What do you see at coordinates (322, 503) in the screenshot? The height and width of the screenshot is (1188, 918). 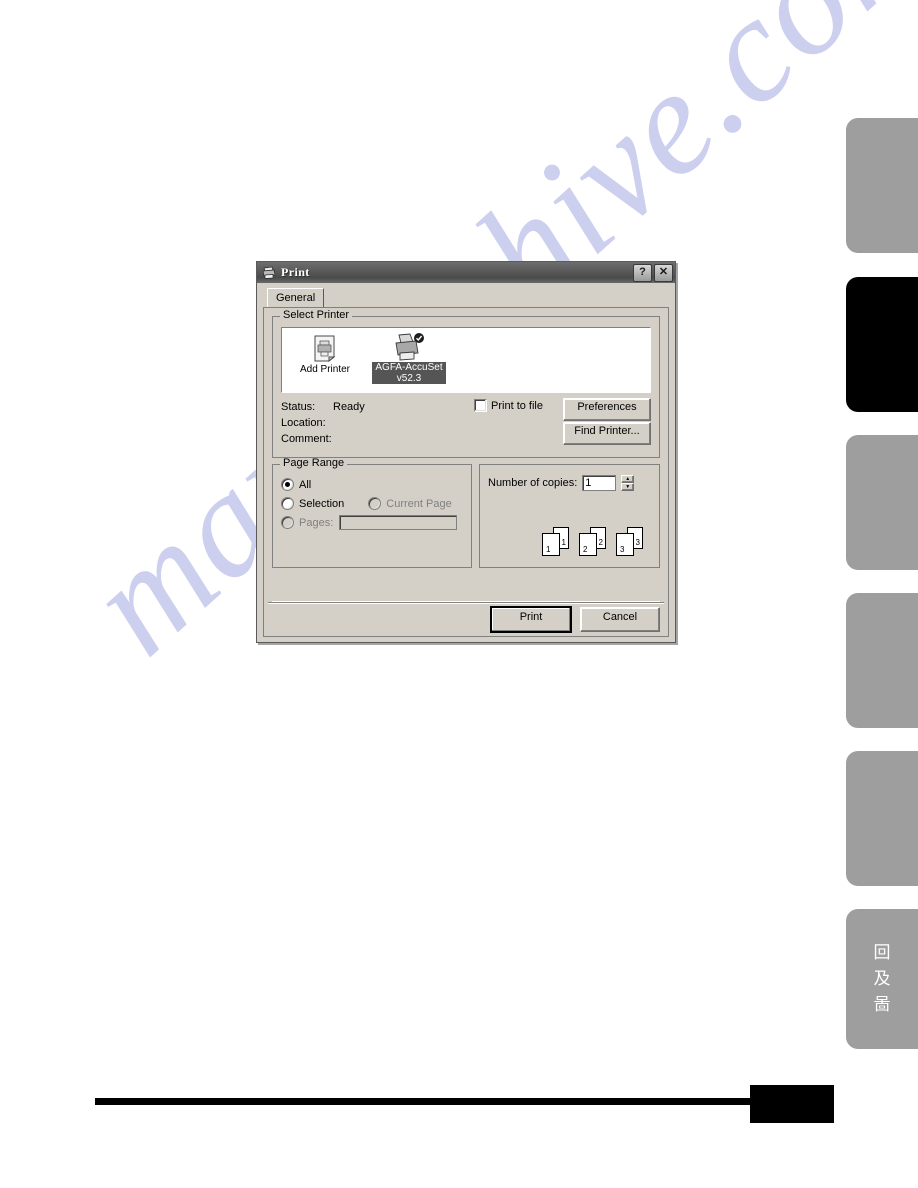 I see `radio-selection-label: Selection` at bounding box center [322, 503].